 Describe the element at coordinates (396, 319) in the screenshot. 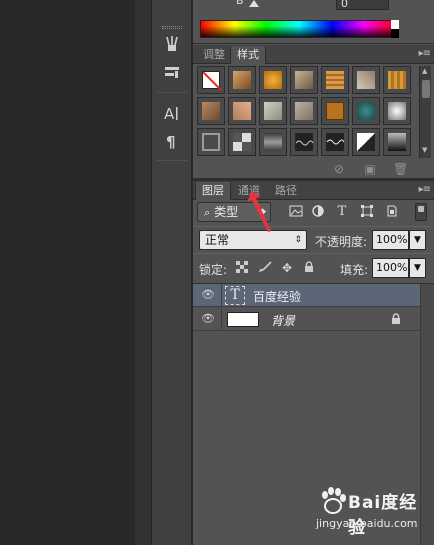

I see `lock-icon` at that location.